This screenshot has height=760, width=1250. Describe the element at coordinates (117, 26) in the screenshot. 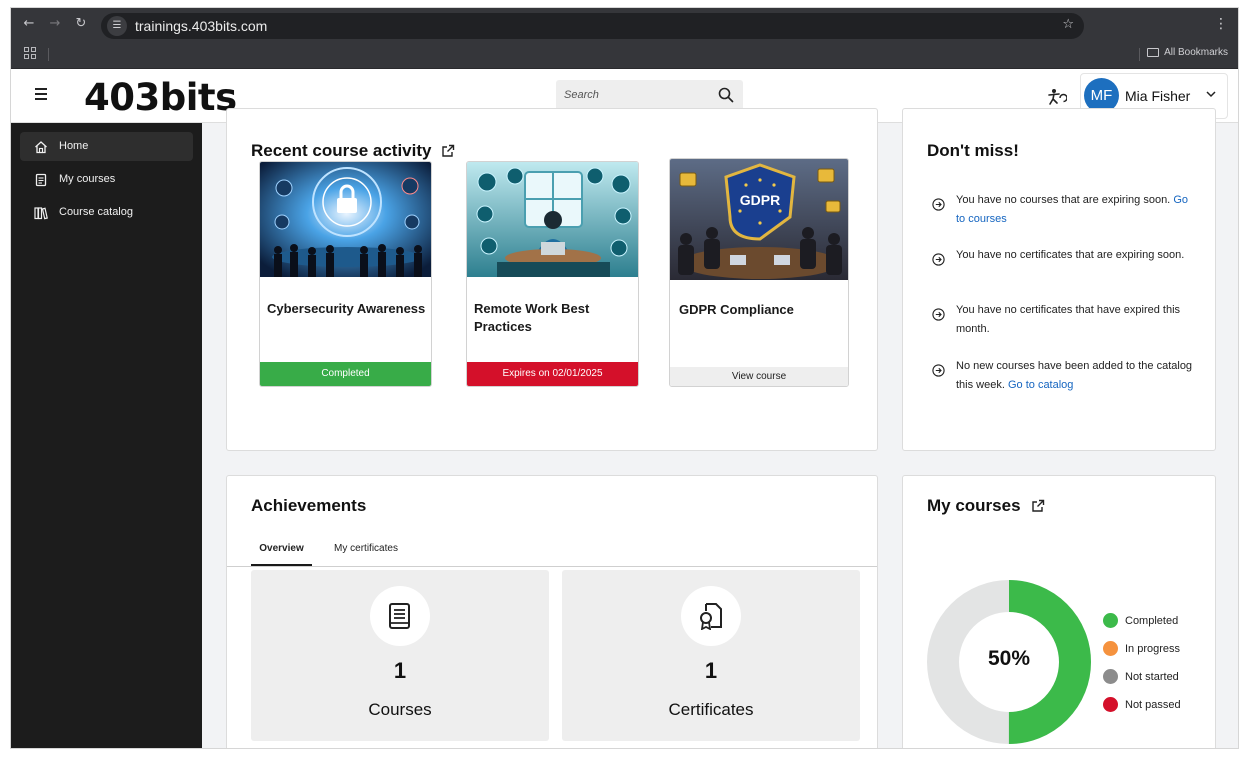

I see `site-settings-icon: ☰` at that location.